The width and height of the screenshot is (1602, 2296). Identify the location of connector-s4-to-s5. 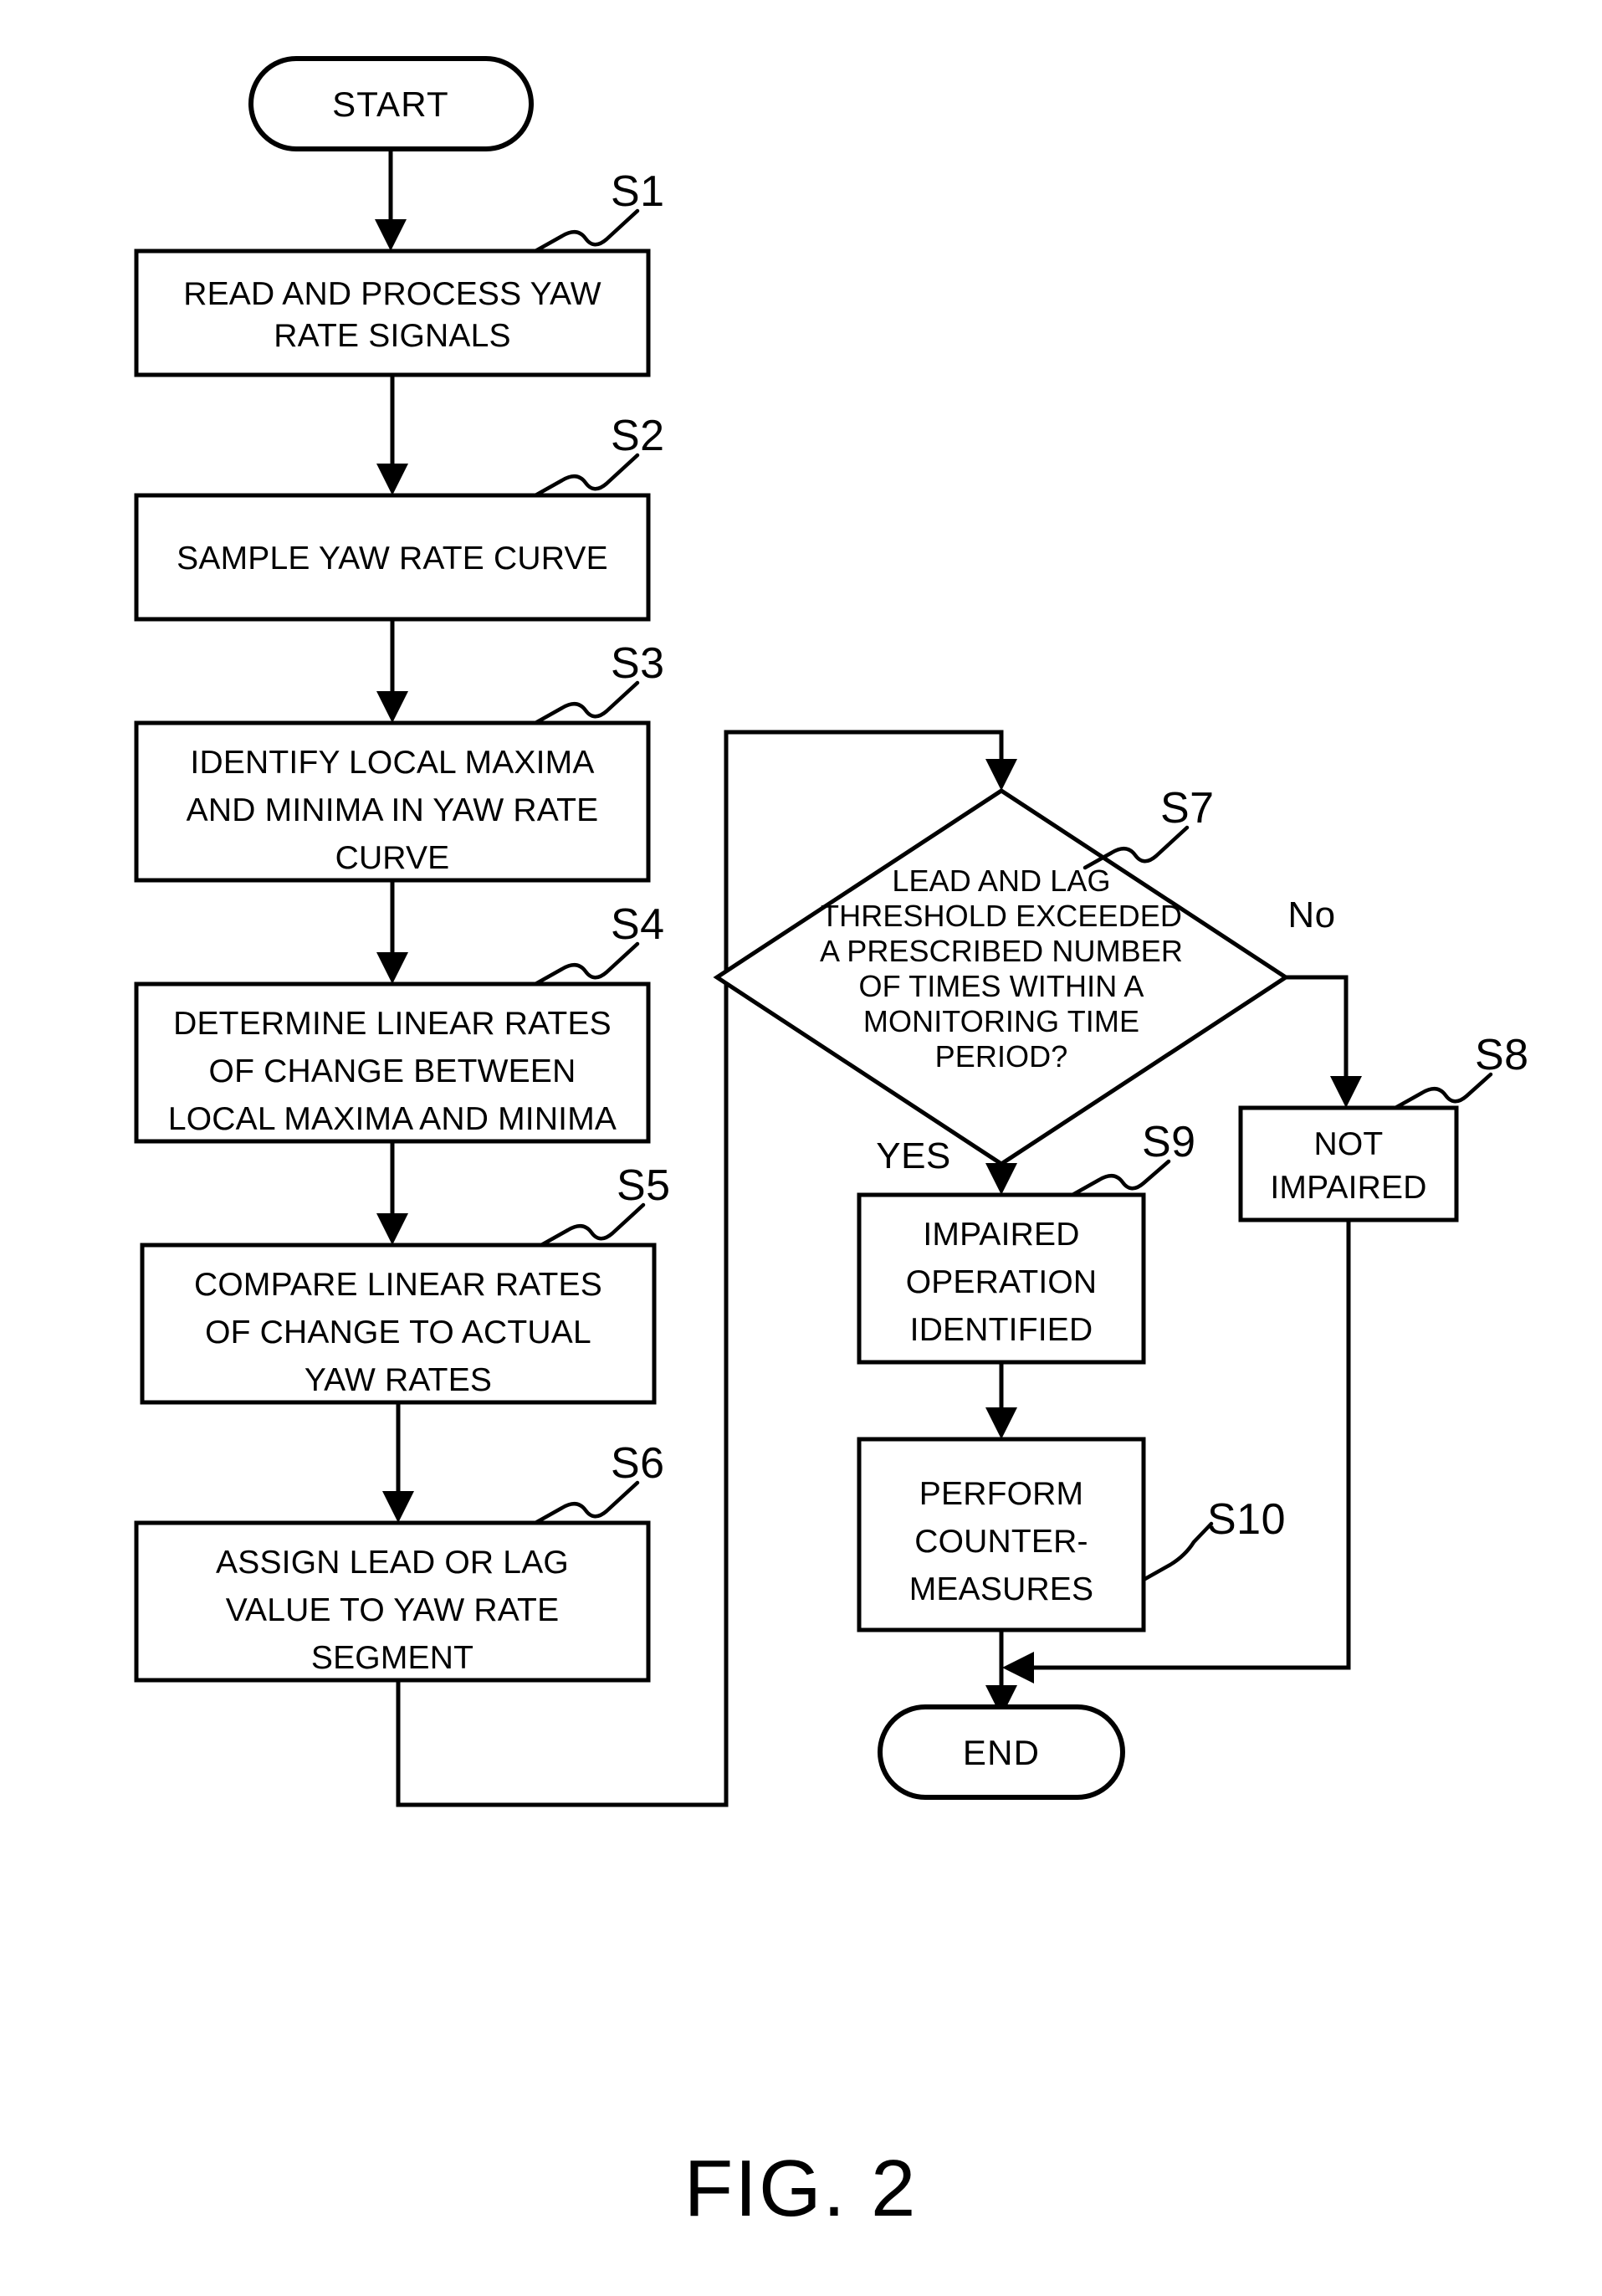
(392, 1193).